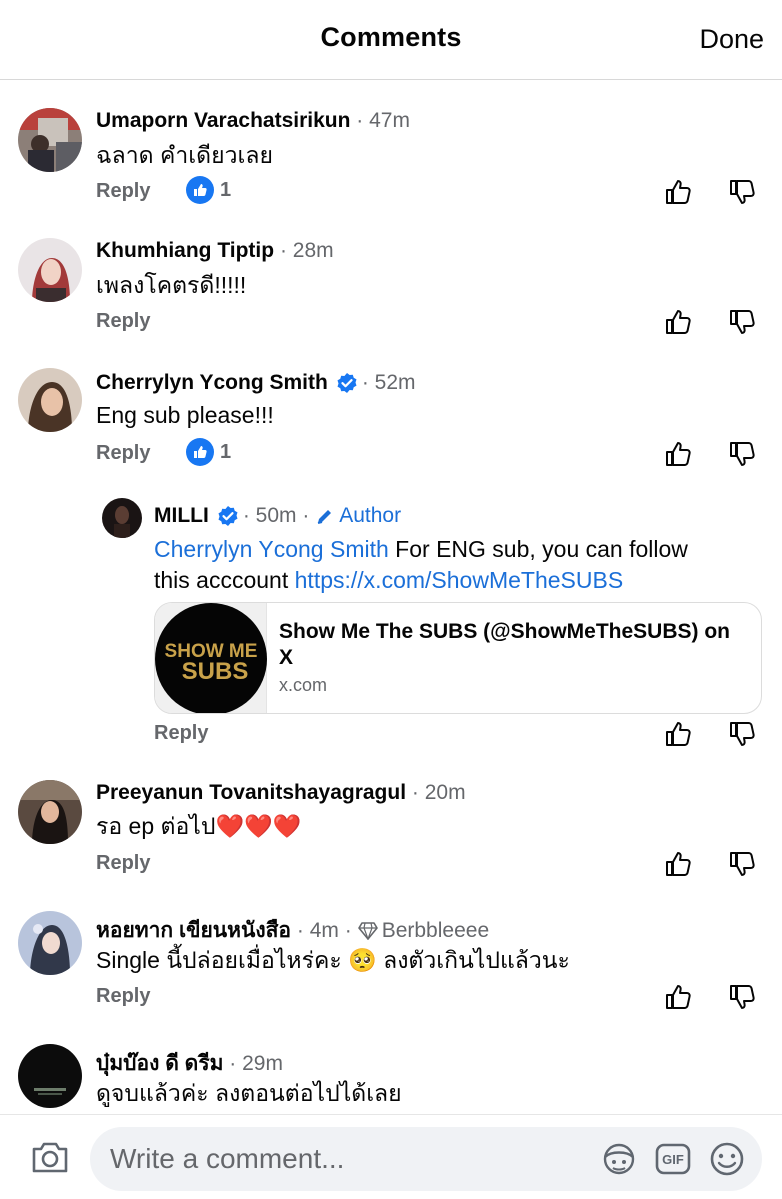 The height and width of the screenshot is (1199, 782). I want to click on emoji-icon, so click(727, 1159).